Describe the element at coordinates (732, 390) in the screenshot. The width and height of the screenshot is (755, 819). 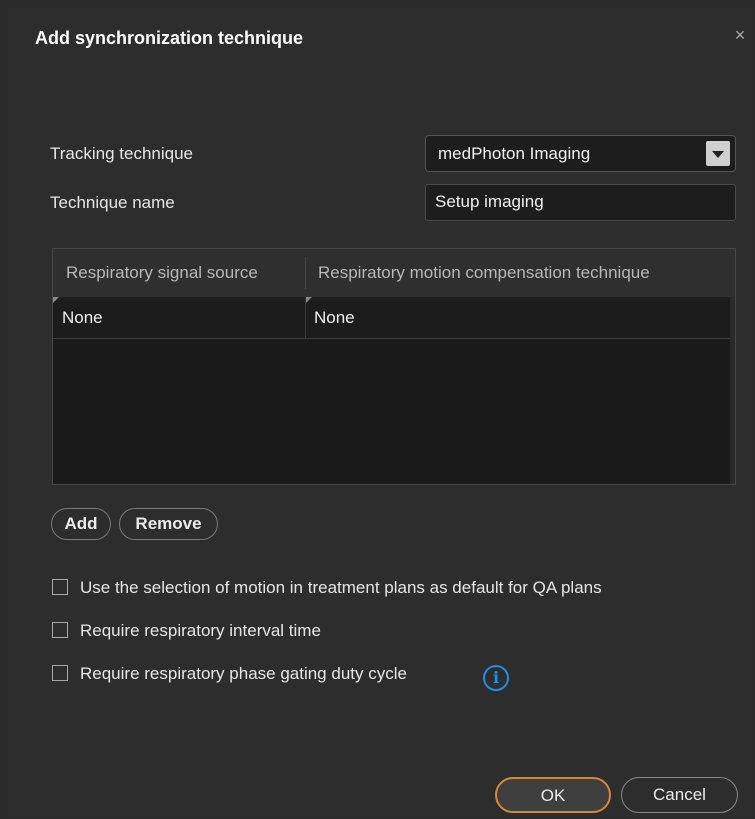
I see `table-scrollbar` at that location.